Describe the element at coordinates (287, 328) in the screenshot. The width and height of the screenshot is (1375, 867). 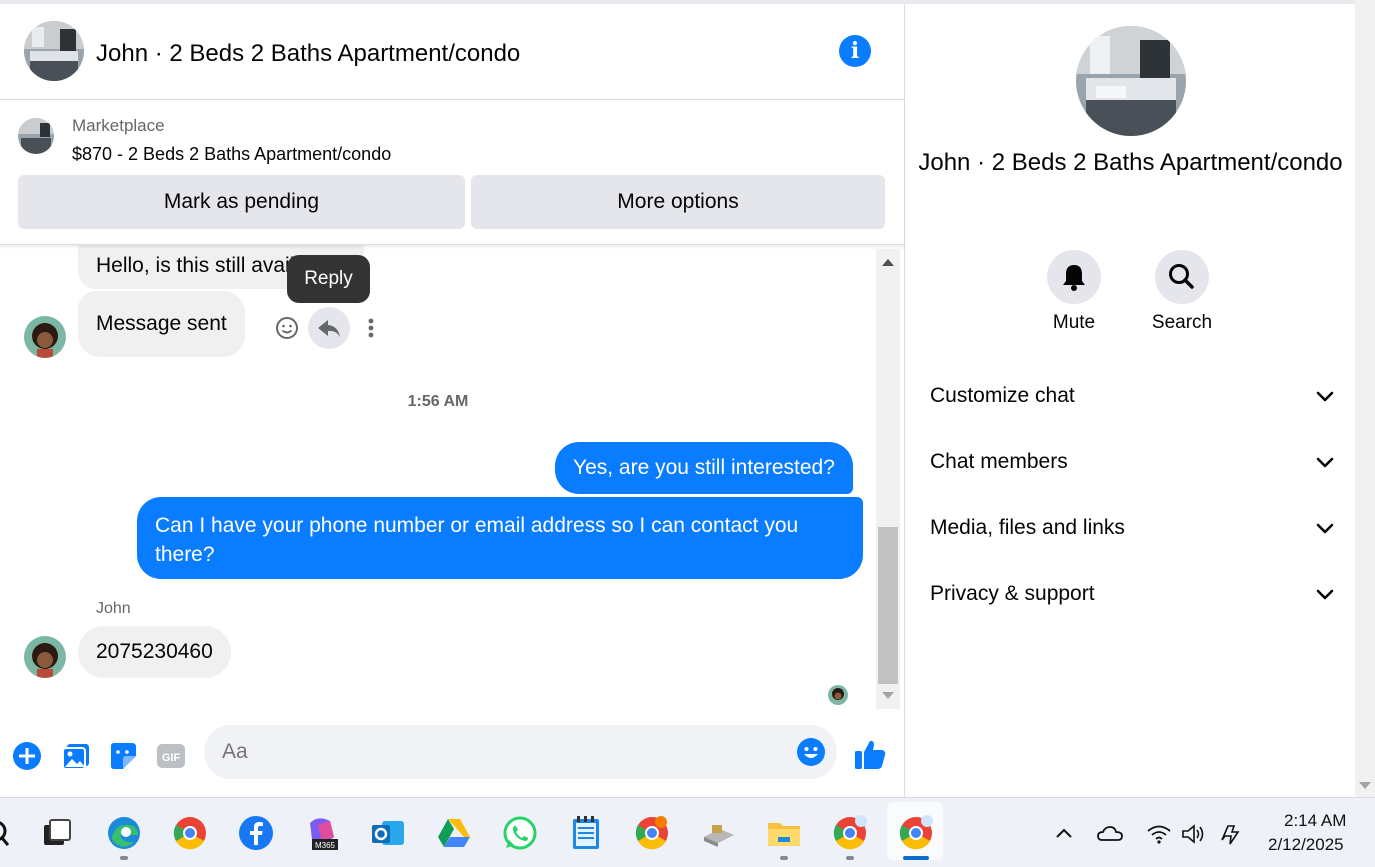
I see `react-icon` at that location.